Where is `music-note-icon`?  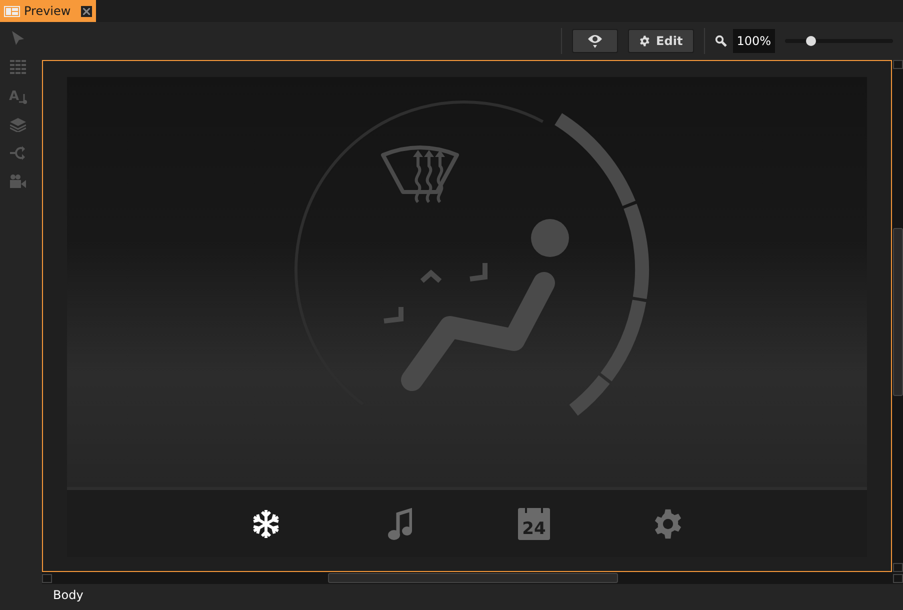 music-note-icon is located at coordinates (400, 524).